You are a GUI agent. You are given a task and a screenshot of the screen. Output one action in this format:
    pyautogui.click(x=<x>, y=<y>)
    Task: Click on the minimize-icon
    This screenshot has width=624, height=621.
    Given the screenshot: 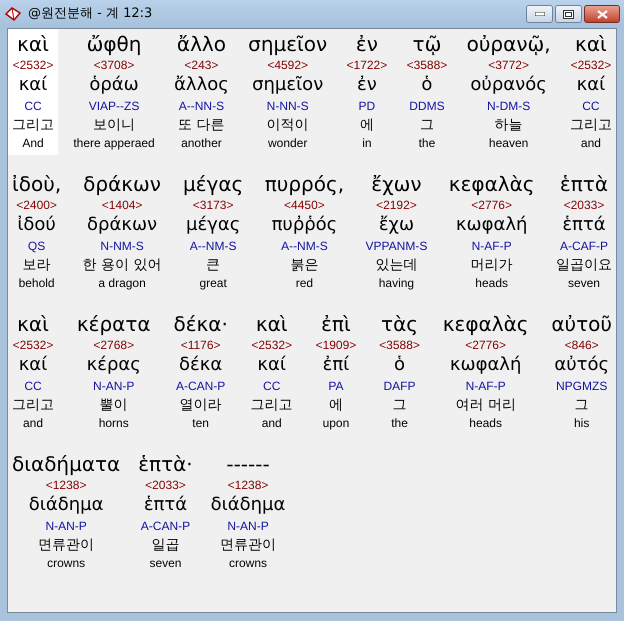 What is the action you would take?
    pyautogui.click(x=539, y=14)
    